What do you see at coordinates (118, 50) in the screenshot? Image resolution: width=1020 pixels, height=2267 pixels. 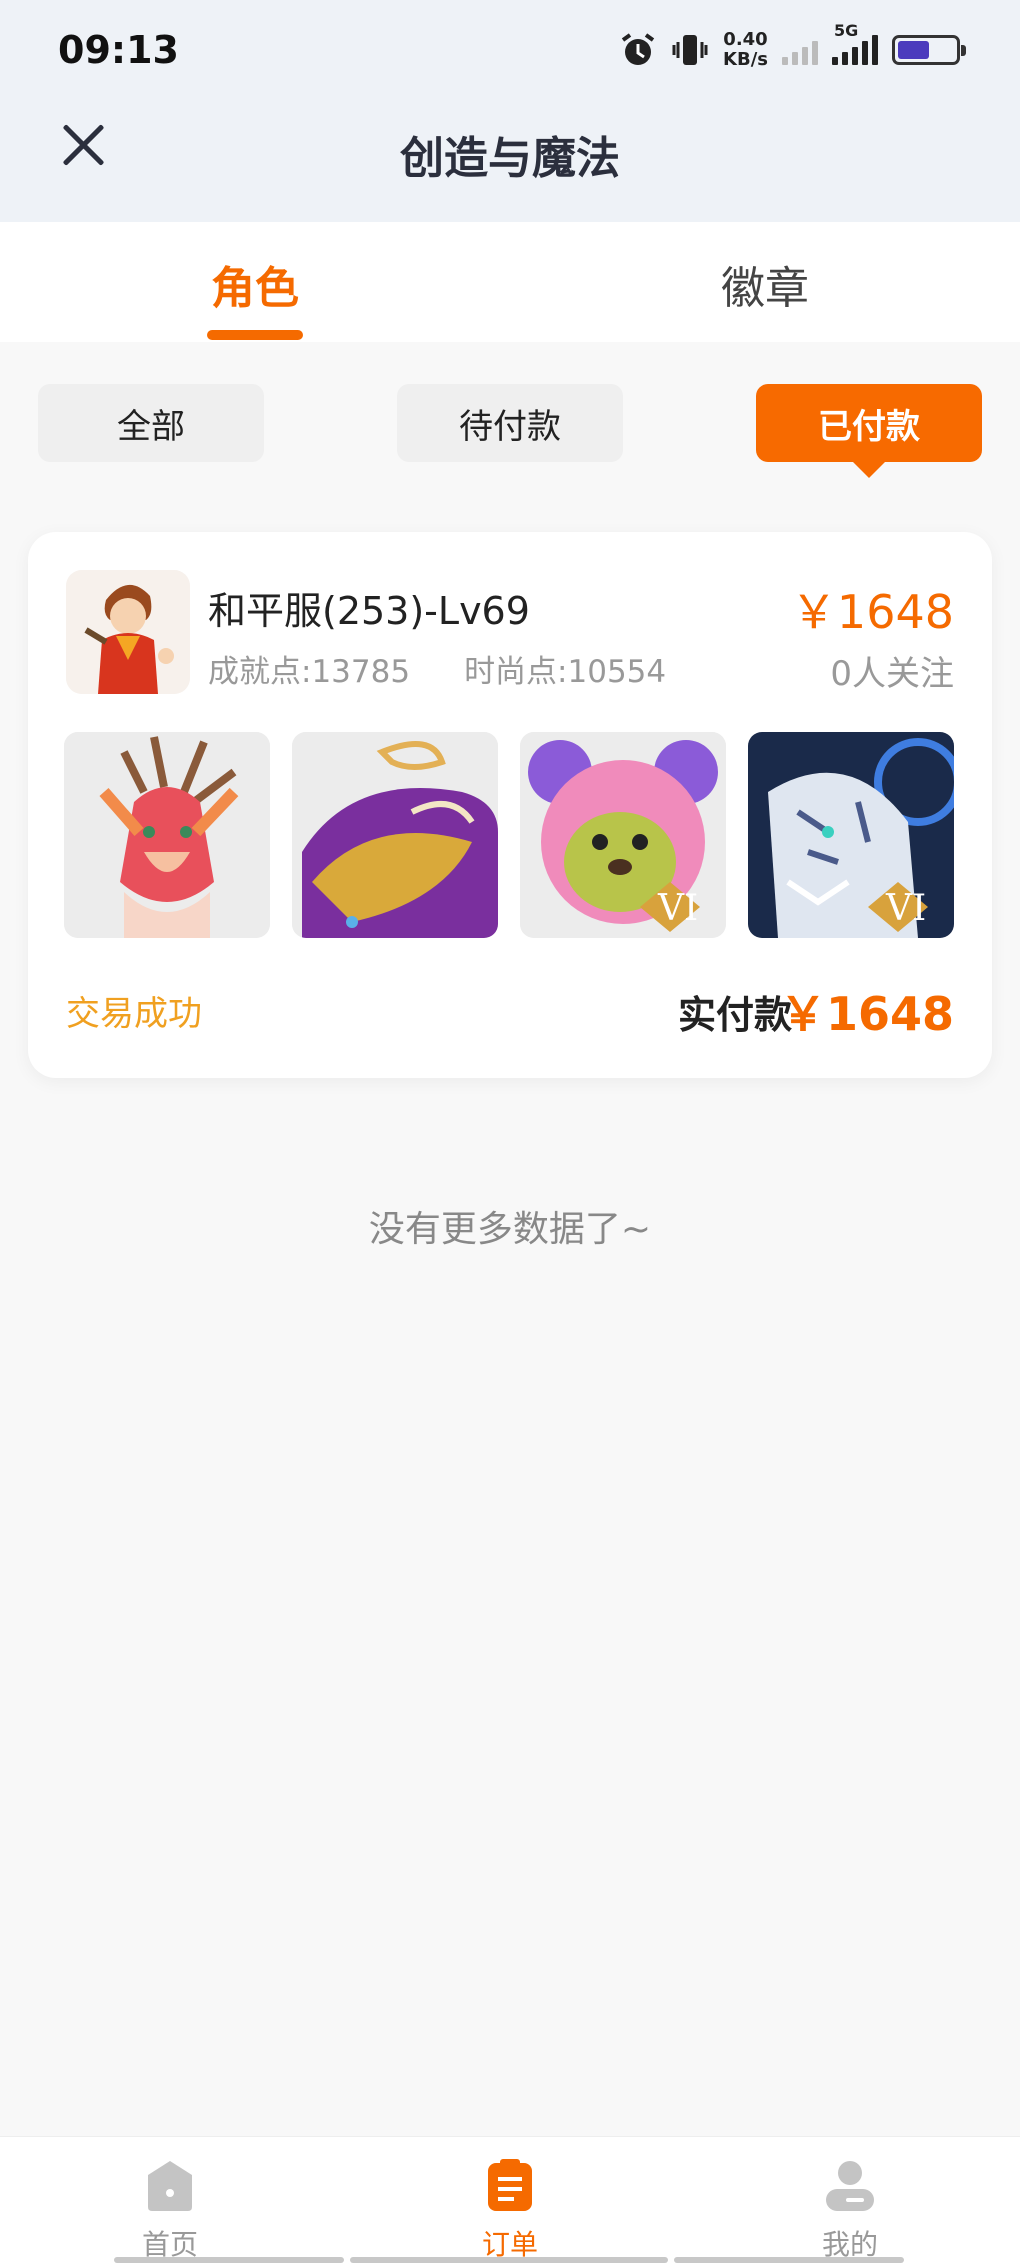 I see `clock: 09:13` at bounding box center [118, 50].